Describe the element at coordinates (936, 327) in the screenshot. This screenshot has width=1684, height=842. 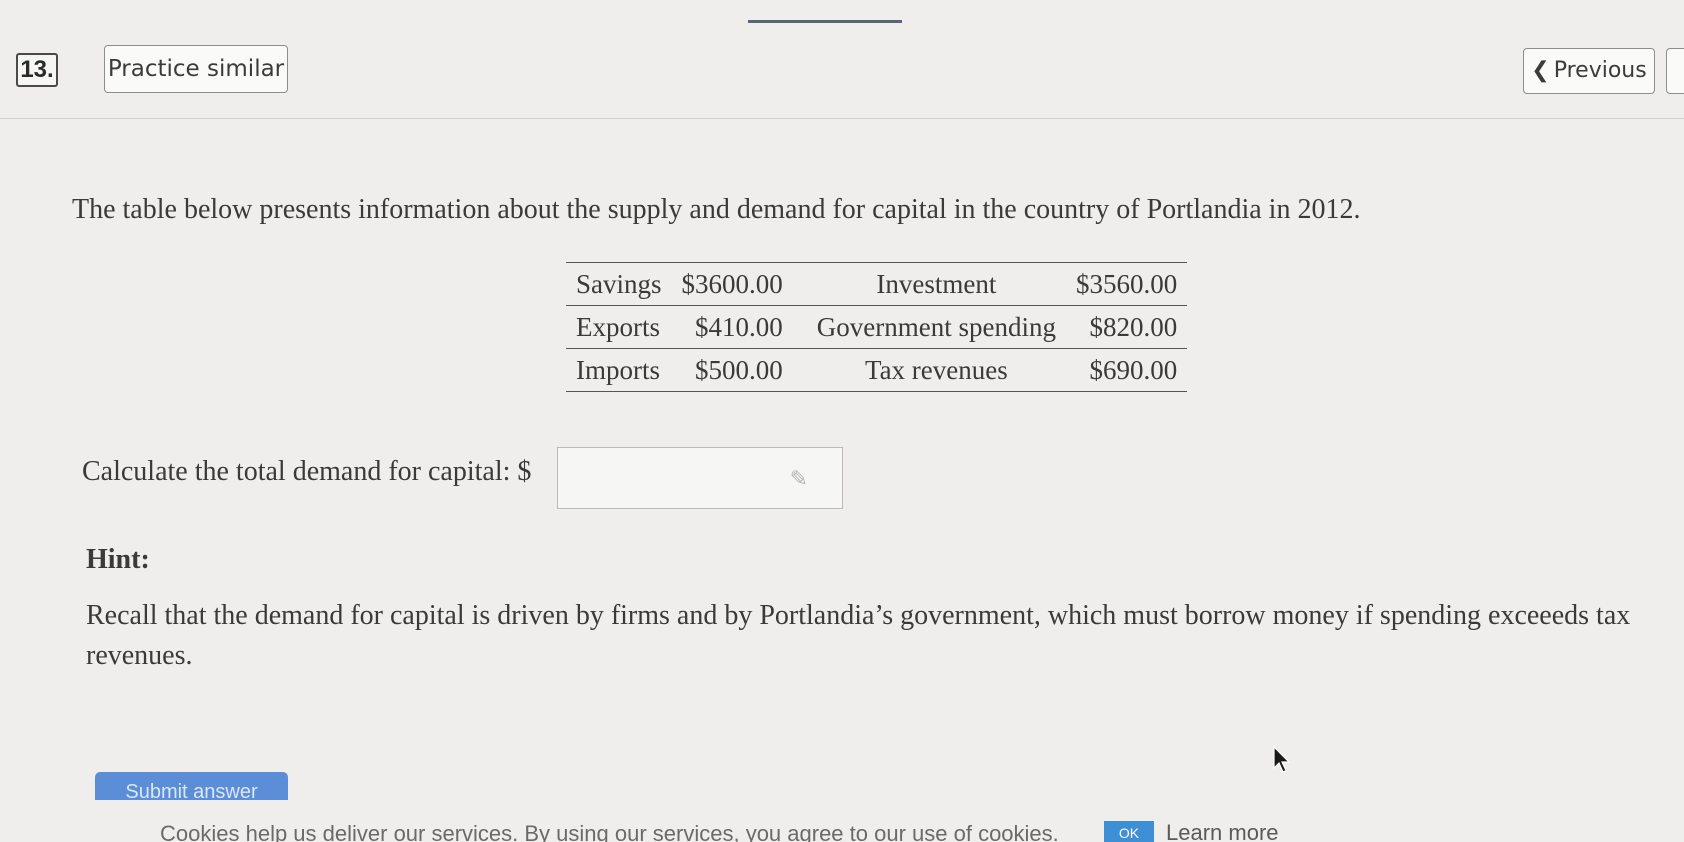
I see `table-cell: Government spending` at that location.